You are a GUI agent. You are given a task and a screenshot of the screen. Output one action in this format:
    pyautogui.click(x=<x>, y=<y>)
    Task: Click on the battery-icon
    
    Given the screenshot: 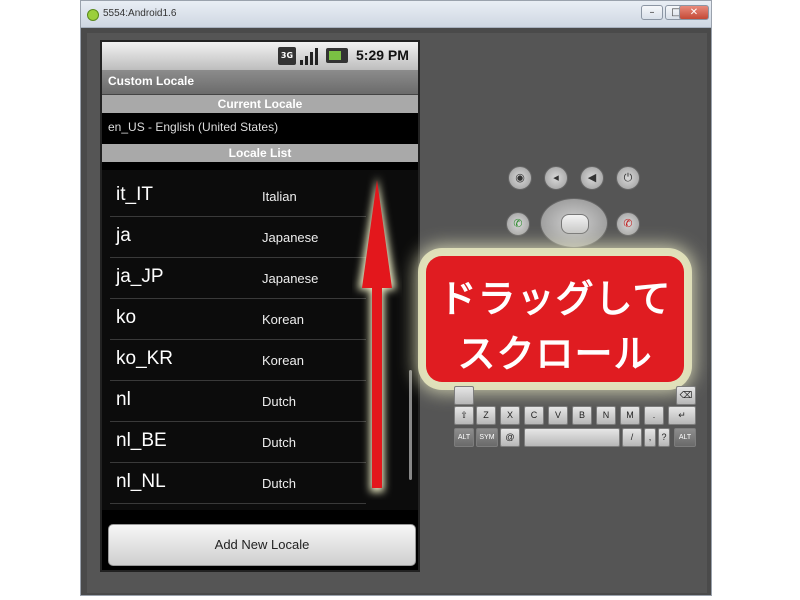 What is the action you would take?
    pyautogui.click(x=337, y=55)
    